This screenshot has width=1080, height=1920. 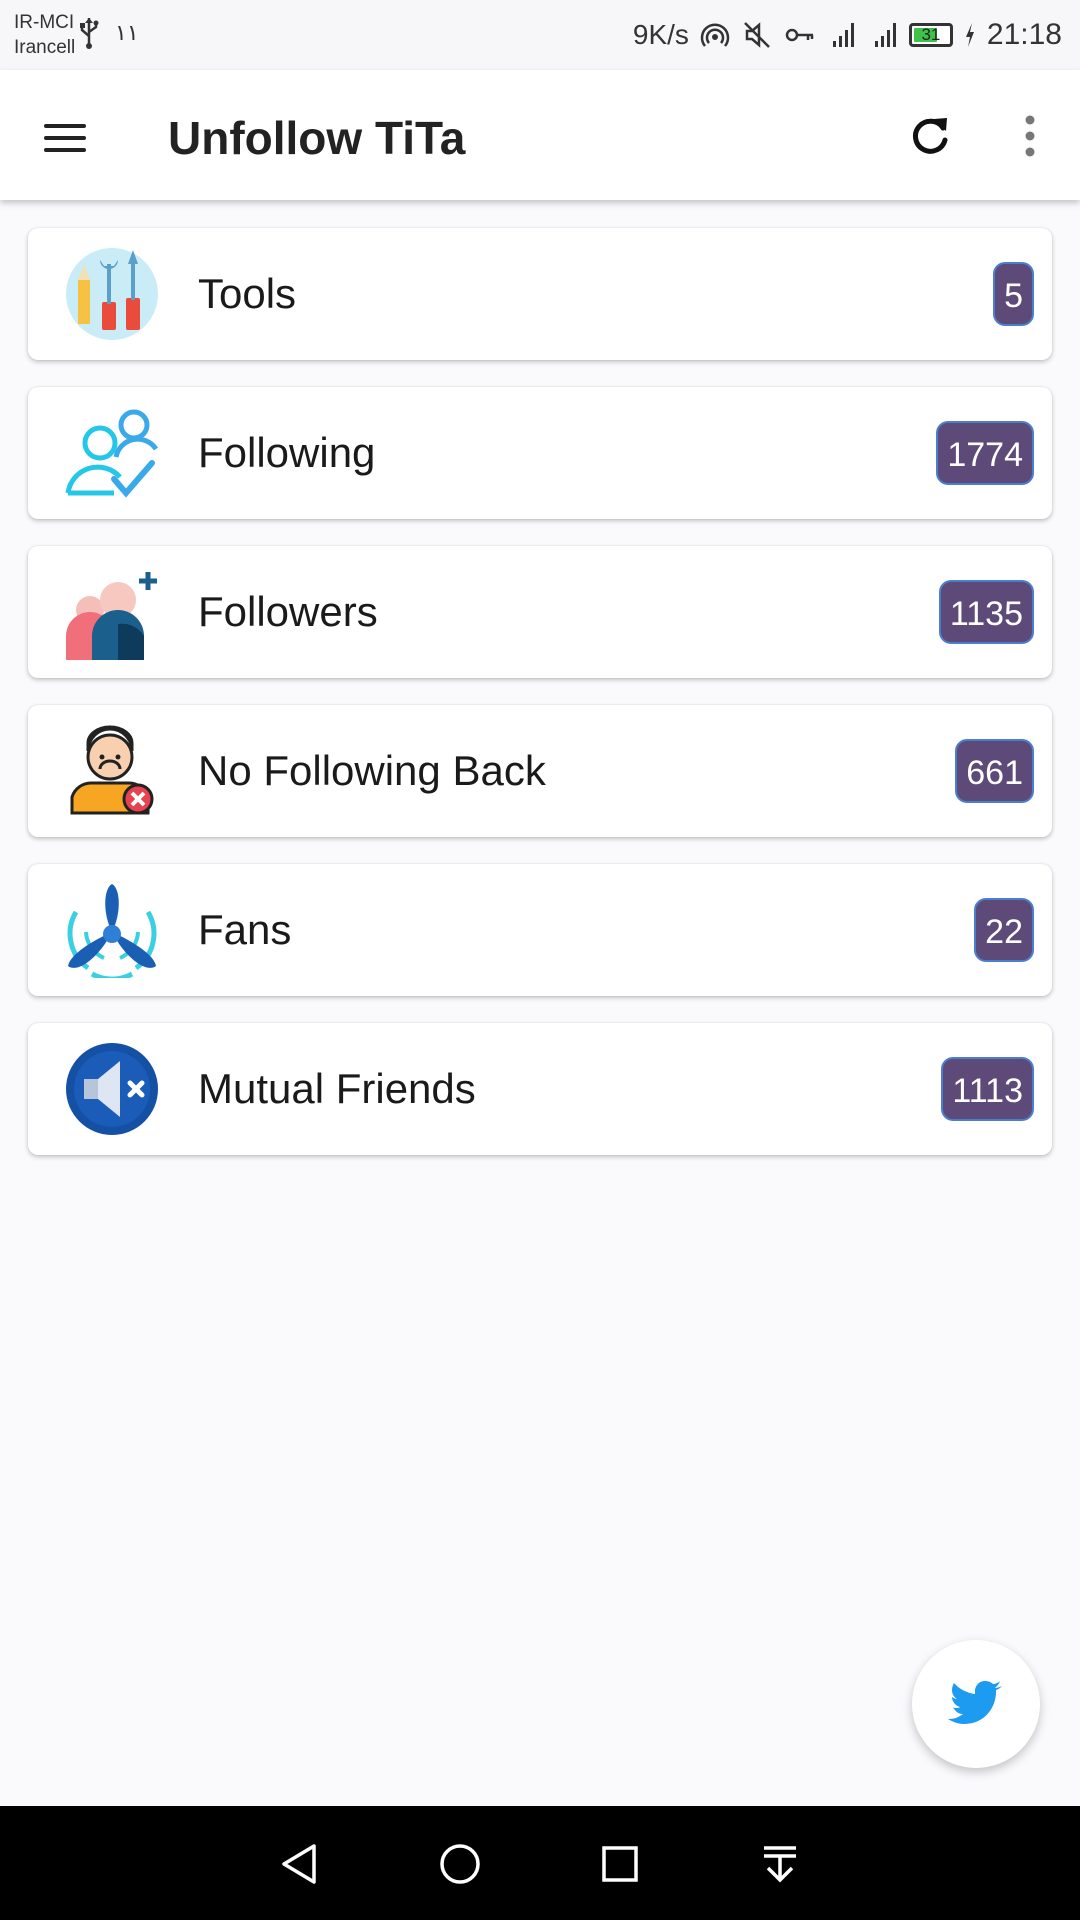 I want to click on count-badge: 1774, so click(x=985, y=453).